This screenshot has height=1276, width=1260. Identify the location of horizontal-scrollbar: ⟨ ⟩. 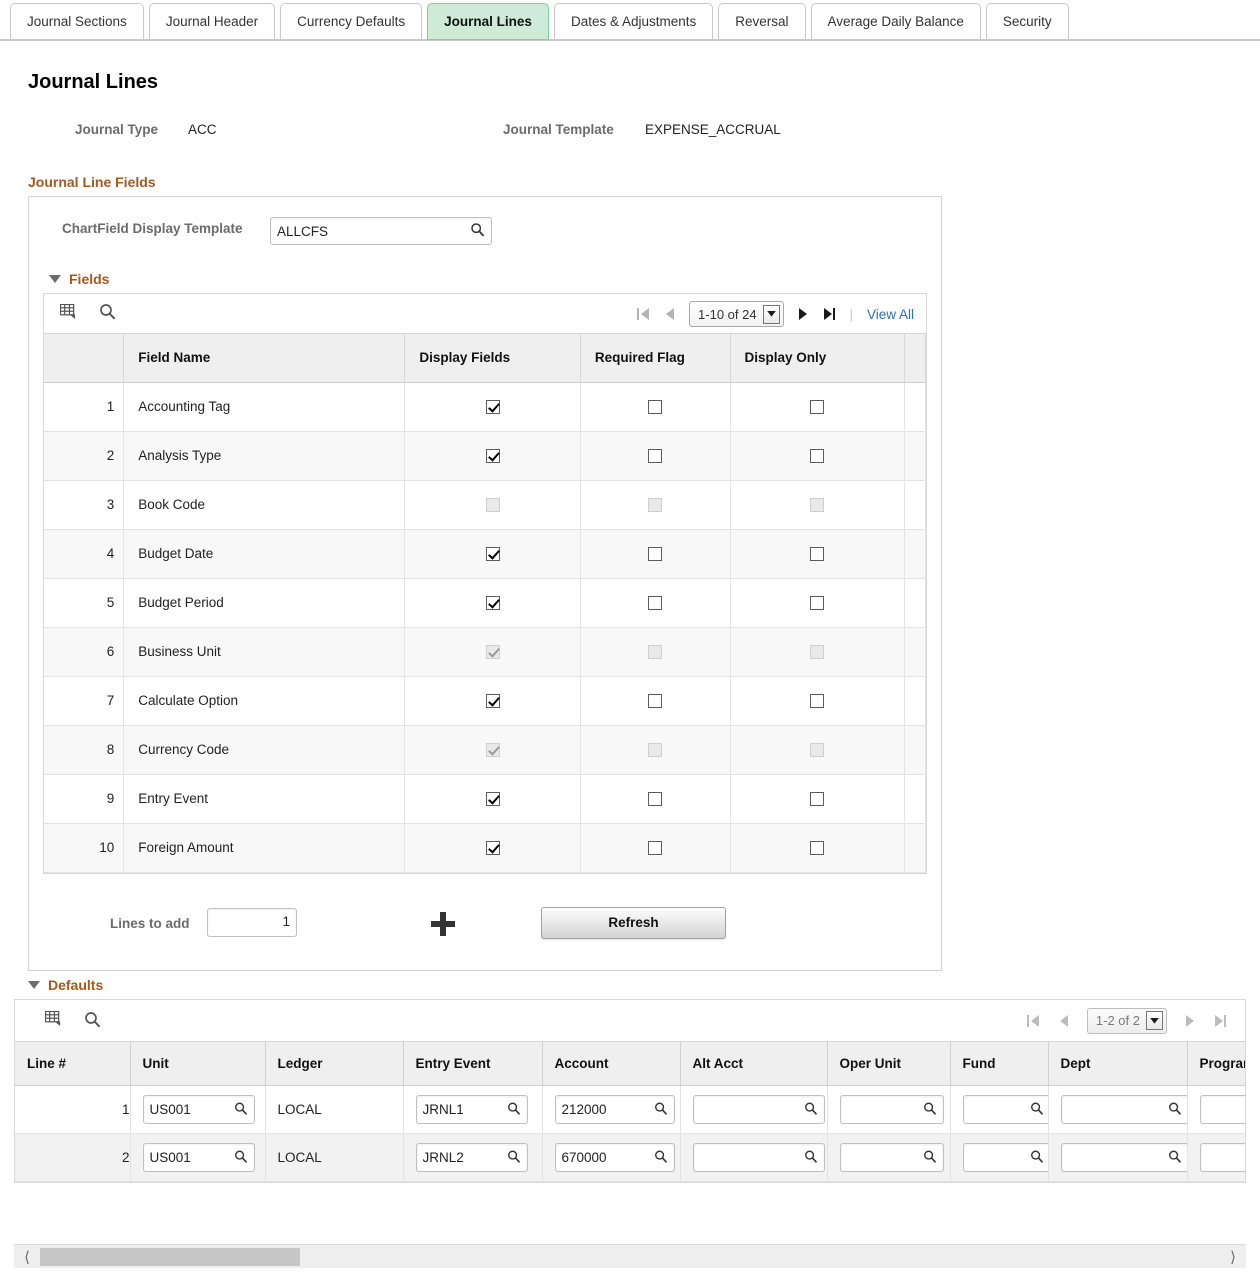
(630, 1256).